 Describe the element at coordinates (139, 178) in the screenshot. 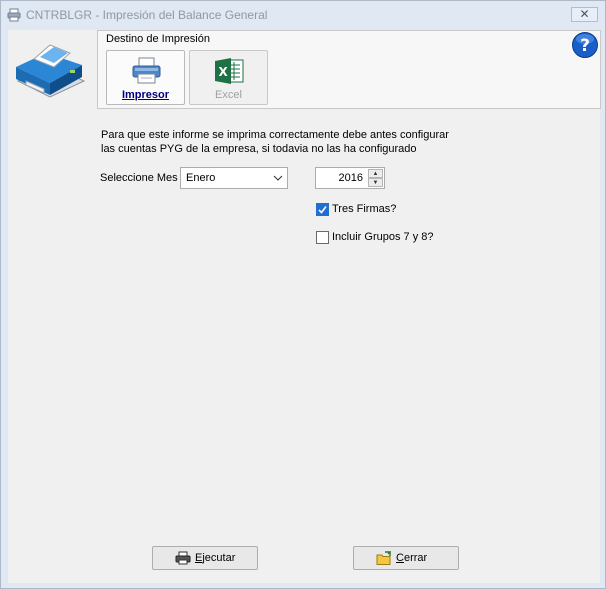

I see `month-label: Seleccione Mes` at that location.